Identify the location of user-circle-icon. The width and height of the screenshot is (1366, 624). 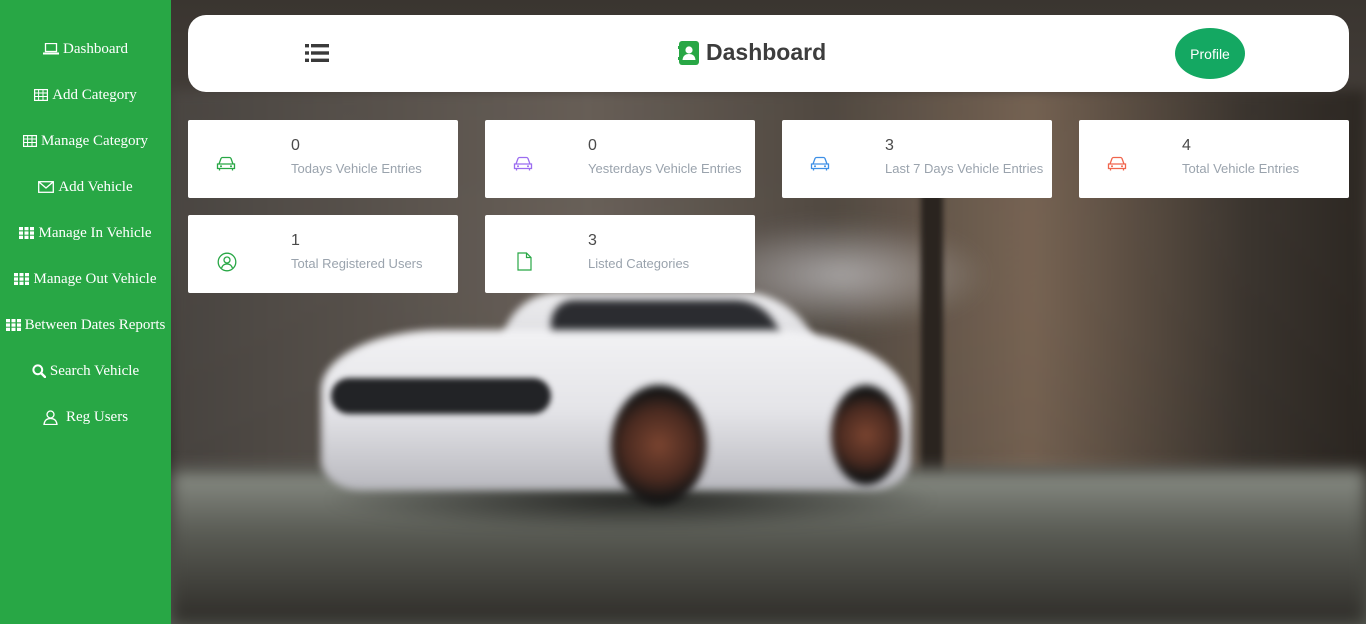
(227, 262).